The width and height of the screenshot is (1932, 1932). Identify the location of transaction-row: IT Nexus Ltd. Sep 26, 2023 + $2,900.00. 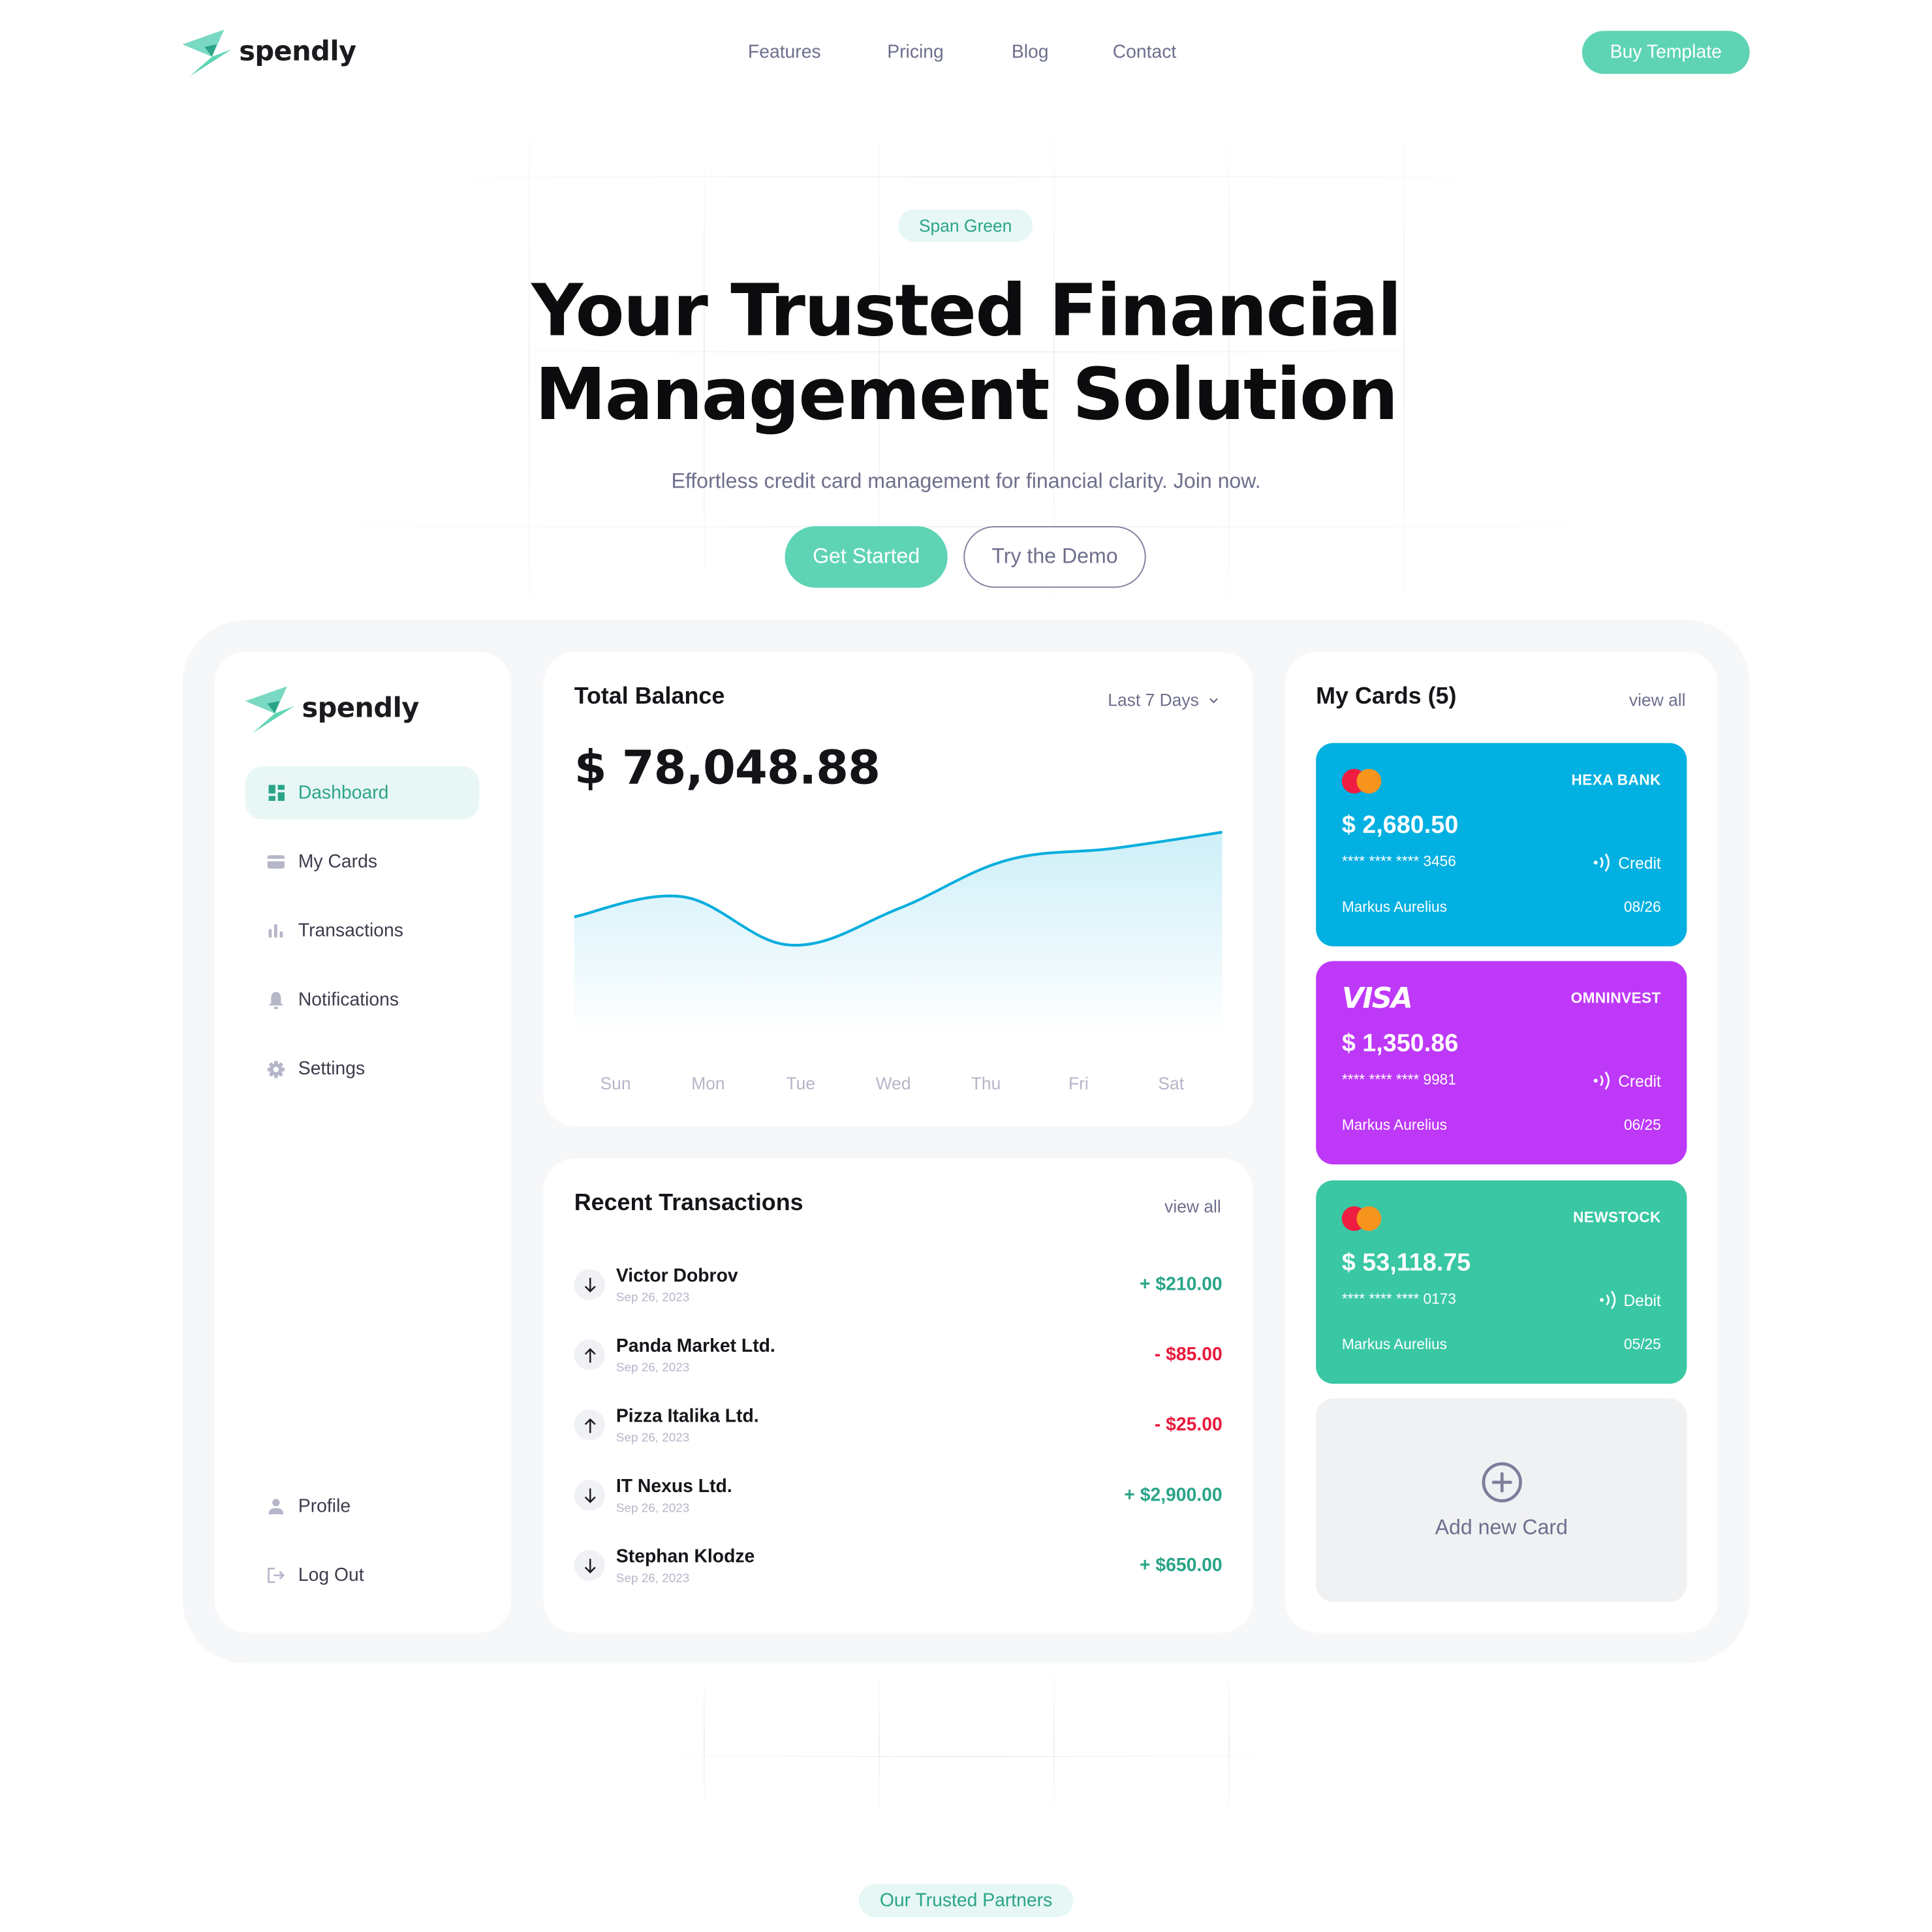
(898, 1501).